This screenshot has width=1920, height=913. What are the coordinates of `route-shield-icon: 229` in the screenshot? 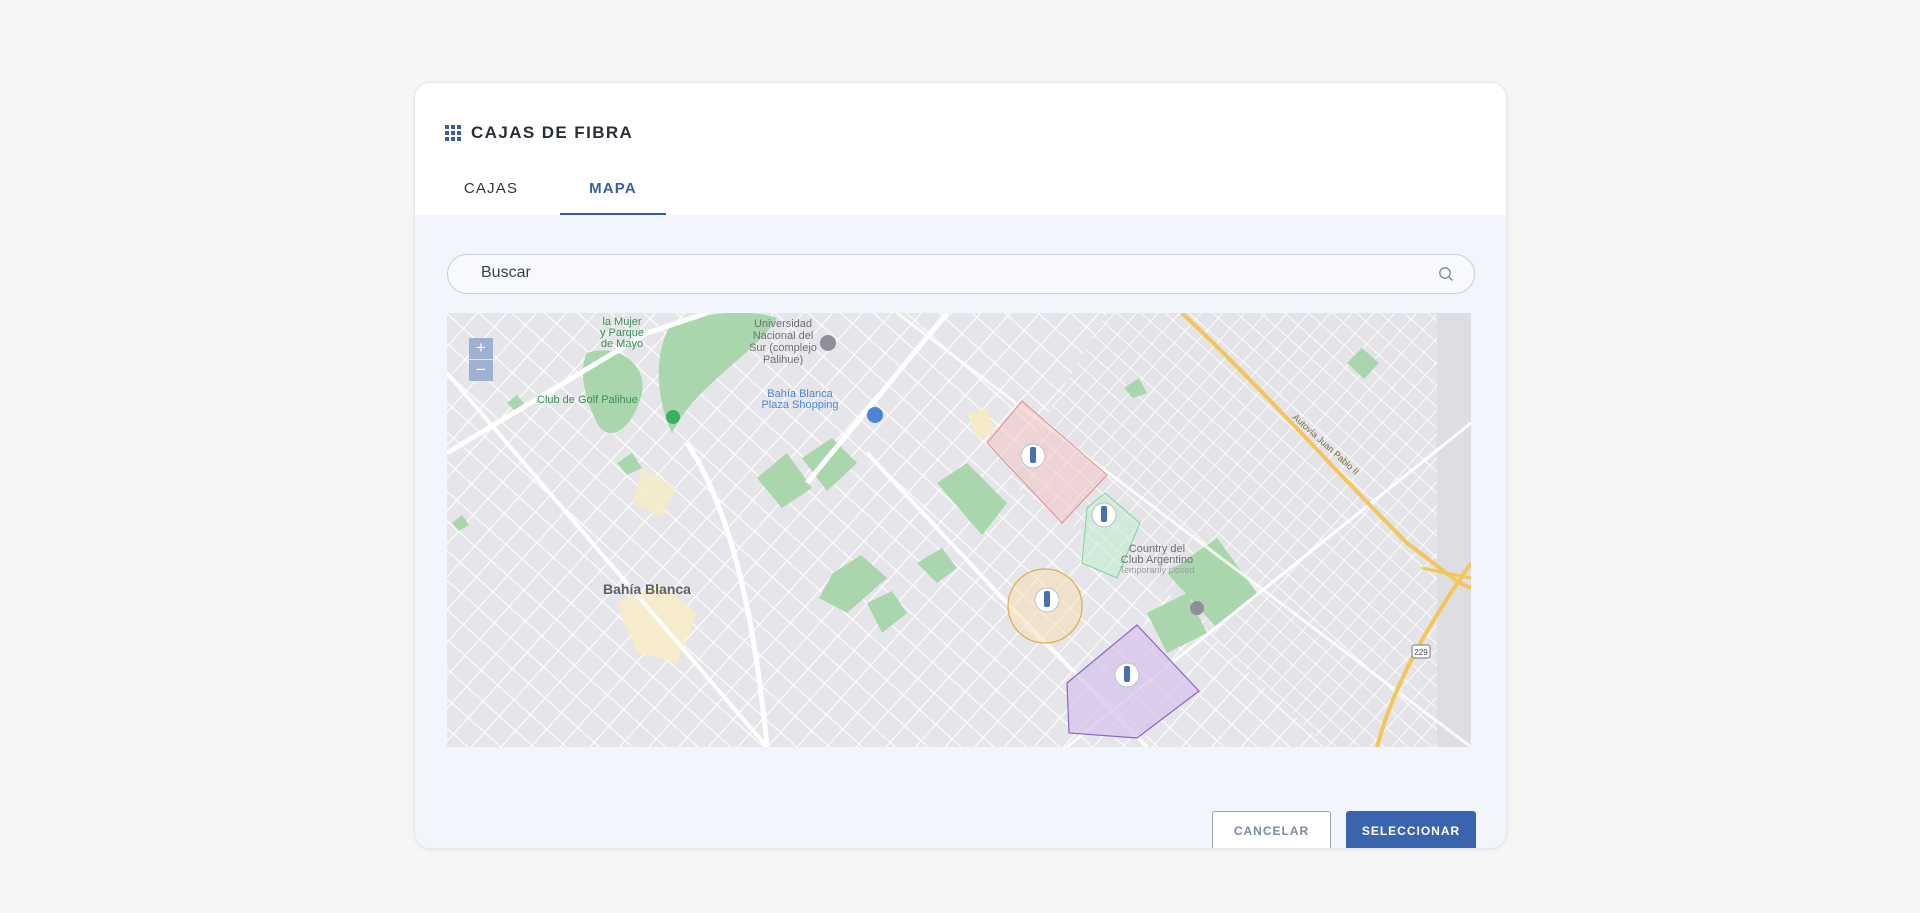 It's located at (1421, 651).